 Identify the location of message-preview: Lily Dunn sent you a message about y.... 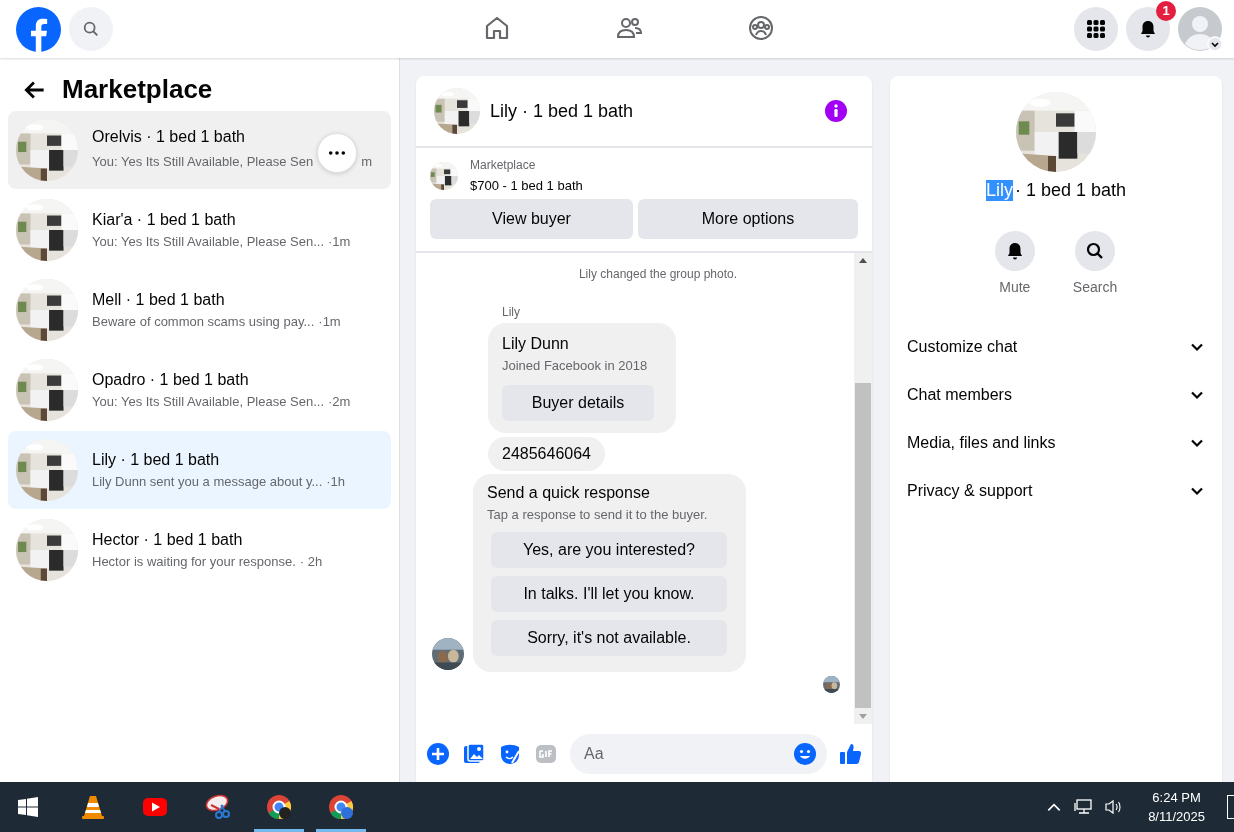
(207, 481).